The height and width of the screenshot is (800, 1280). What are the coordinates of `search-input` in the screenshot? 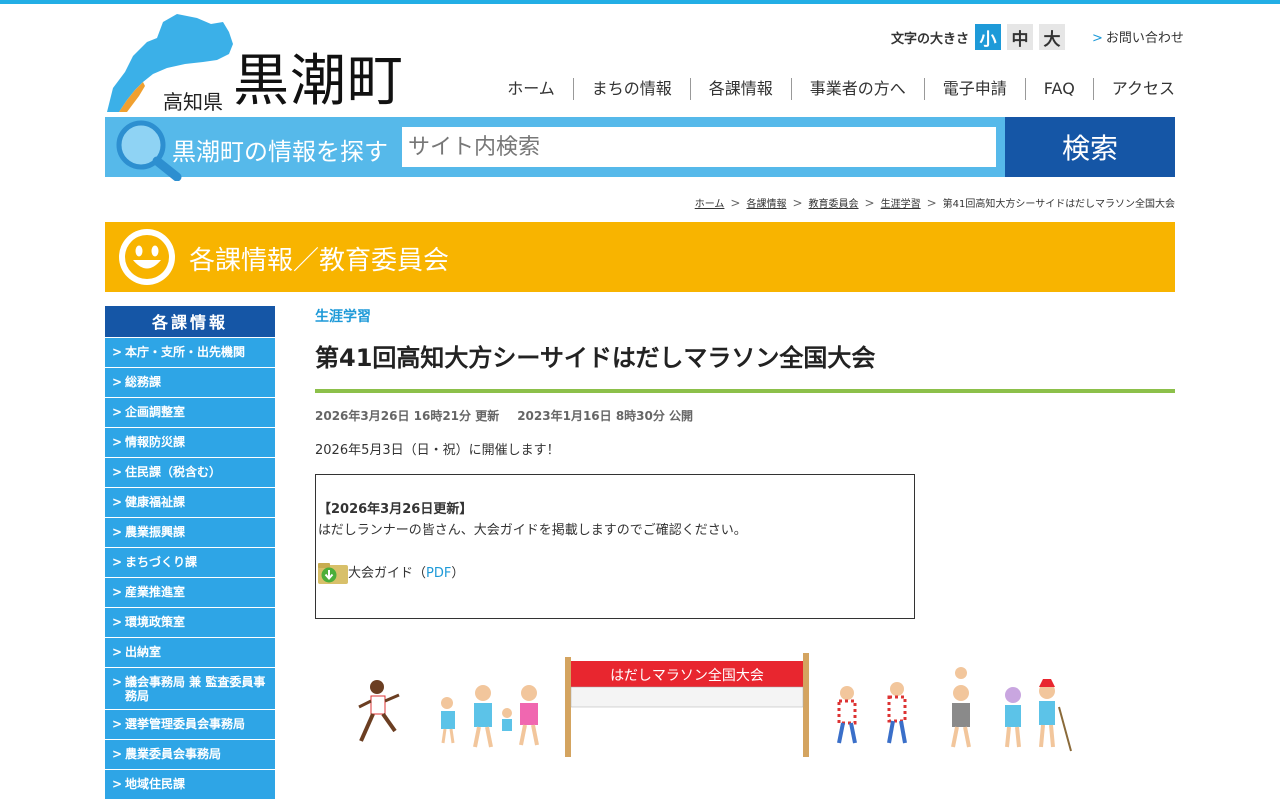 It's located at (699, 147).